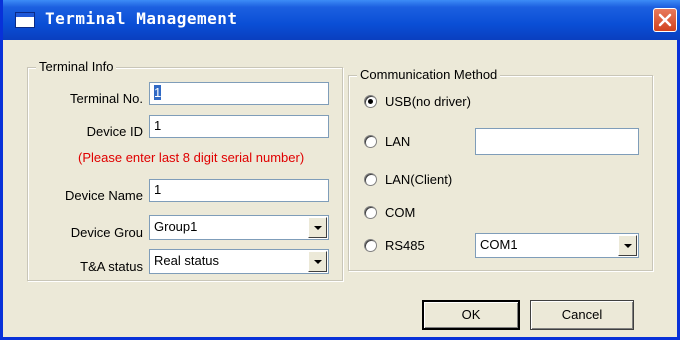 The height and width of the screenshot is (340, 680). Describe the element at coordinates (429, 74) in the screenshot. I see `communication-method-legend: Communication Method` at that location.